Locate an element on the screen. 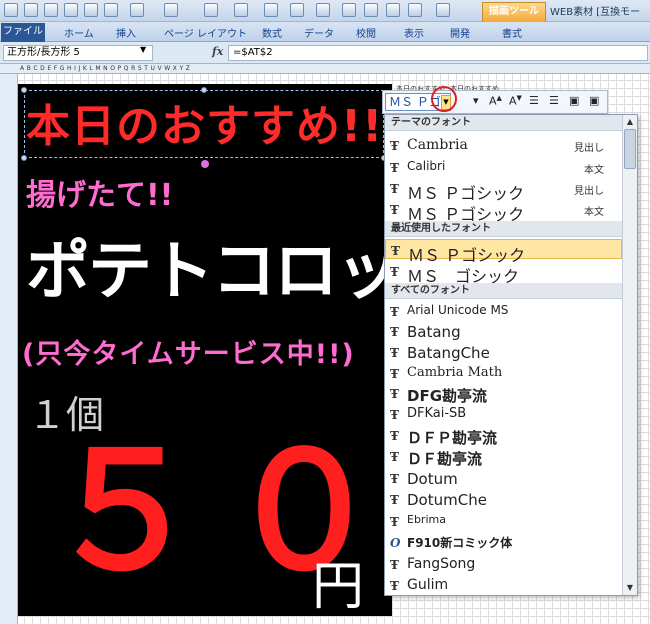 This screenshot has height=624, width=650. tab-review: 校閲 is located at coordinates (366, 32).